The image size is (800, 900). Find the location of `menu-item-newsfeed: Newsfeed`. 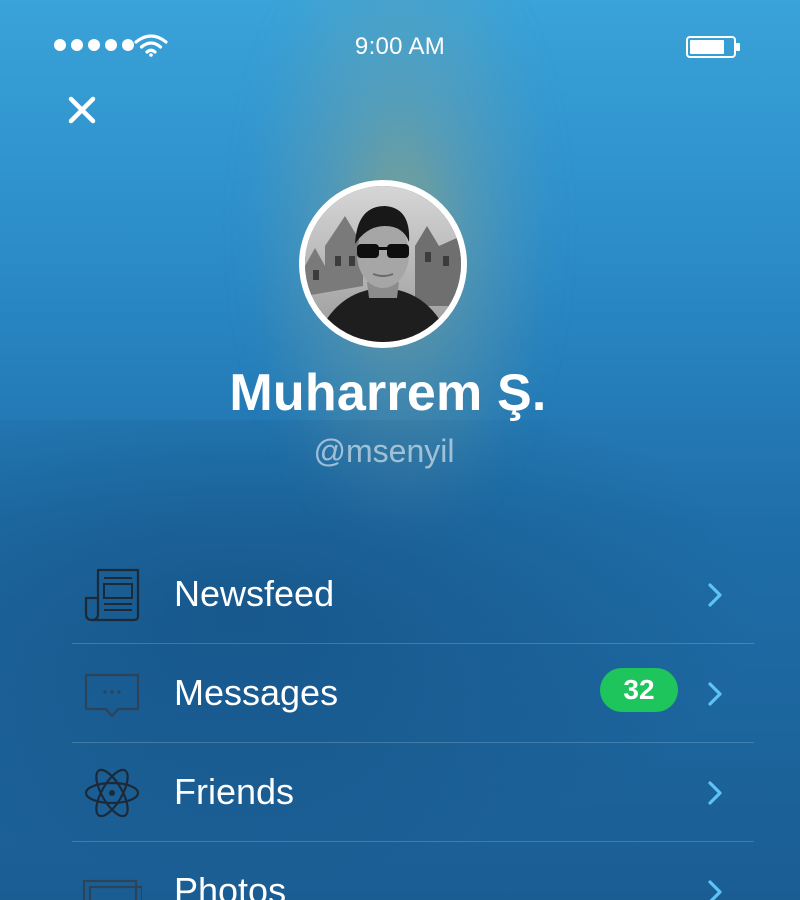

menu-item-newsfeed: Newsfeed is located at coordinates (413, 594).